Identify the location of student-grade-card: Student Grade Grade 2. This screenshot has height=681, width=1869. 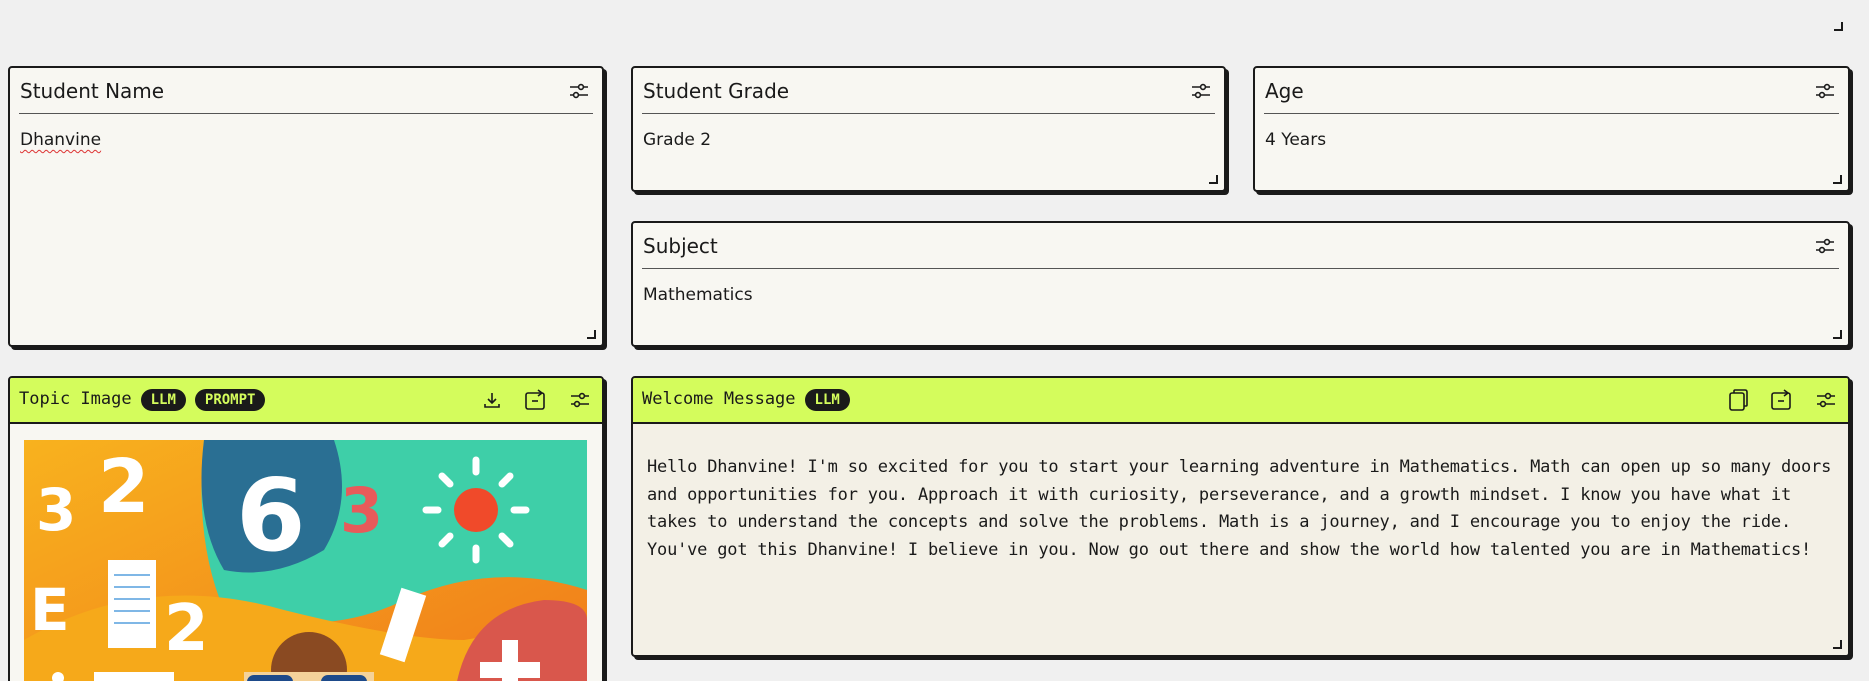
(928, 129).